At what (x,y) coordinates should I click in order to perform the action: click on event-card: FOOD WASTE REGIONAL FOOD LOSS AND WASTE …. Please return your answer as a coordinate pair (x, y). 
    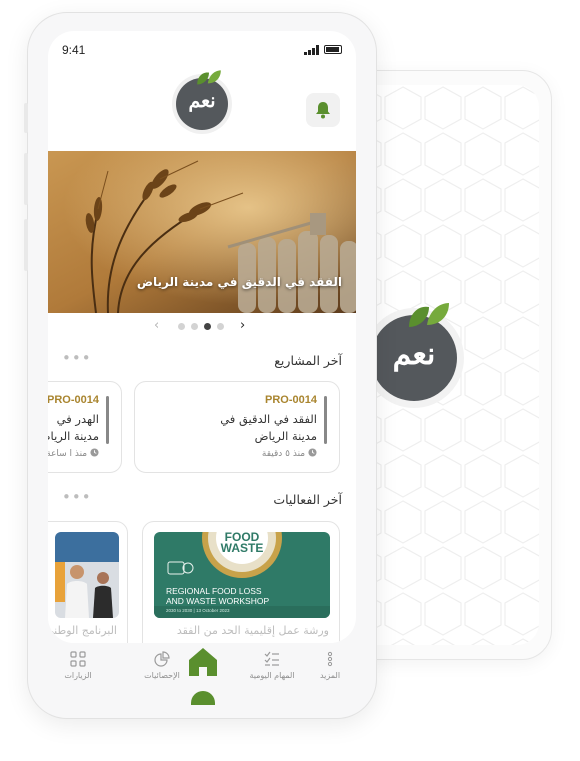
    Looking at the image, I should click on (241, 582).